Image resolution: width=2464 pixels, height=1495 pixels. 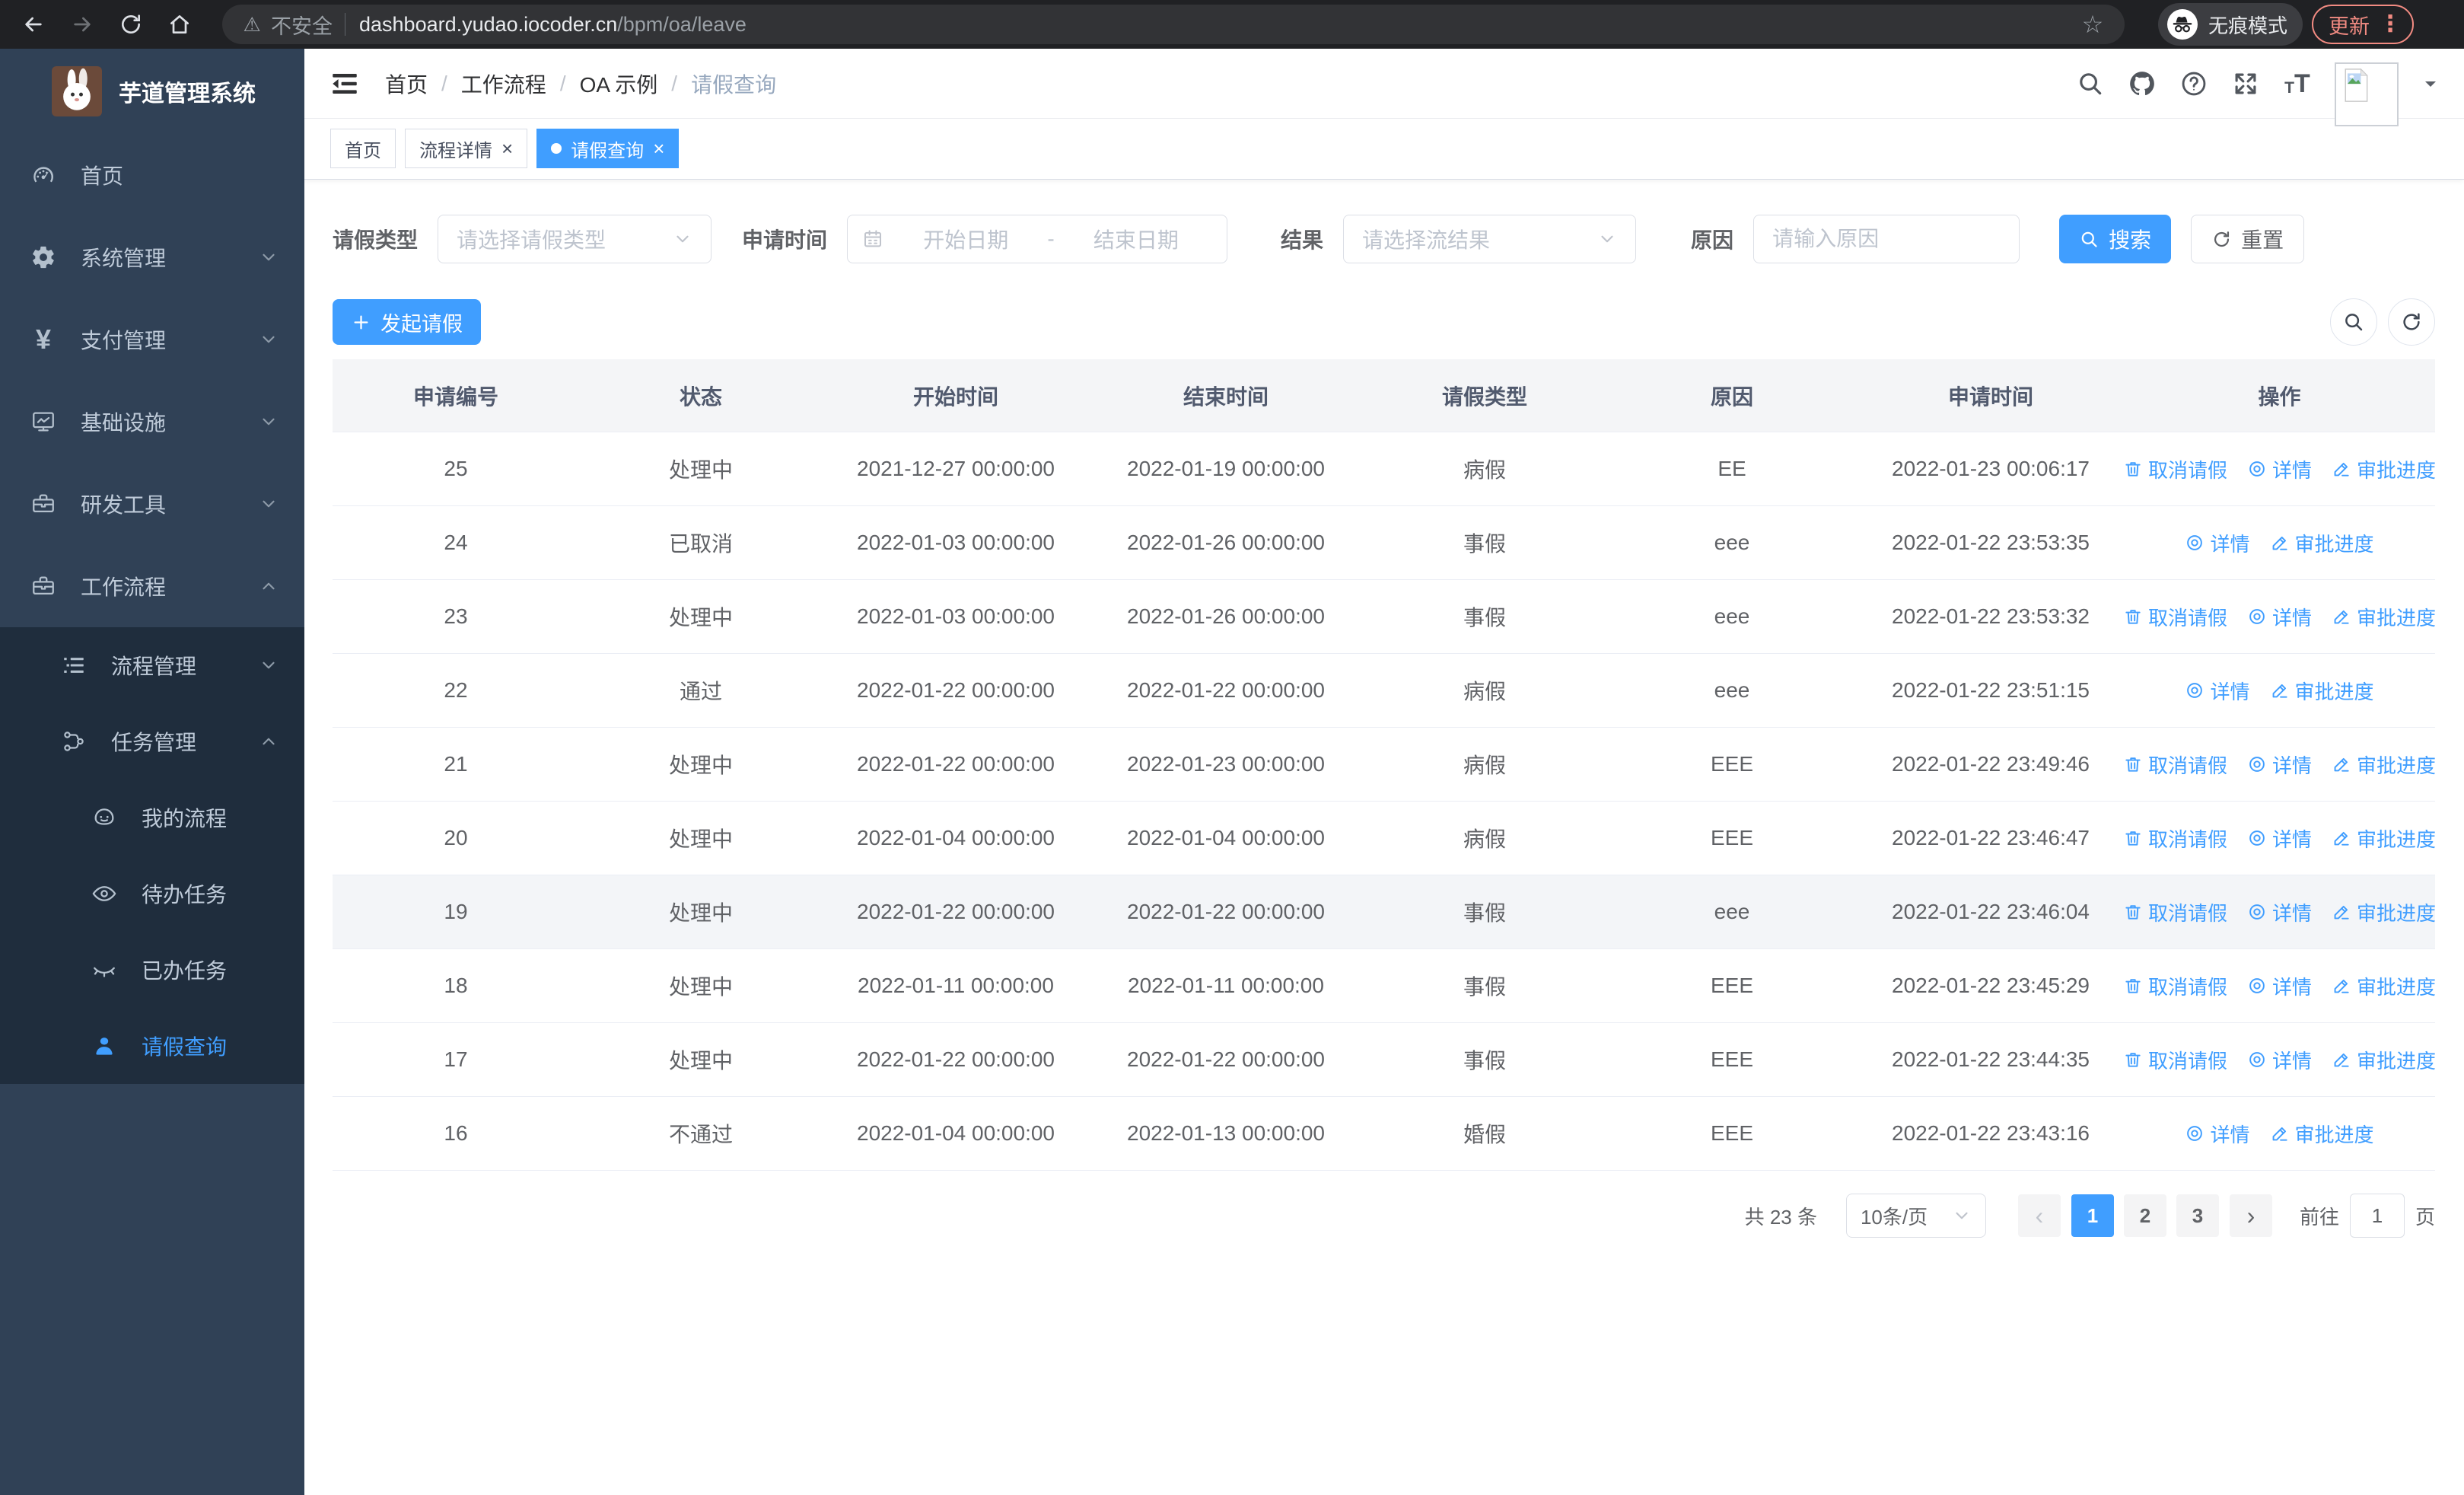 I want to click on filter-label-type: 请假类型, so click(x=376, y=240).